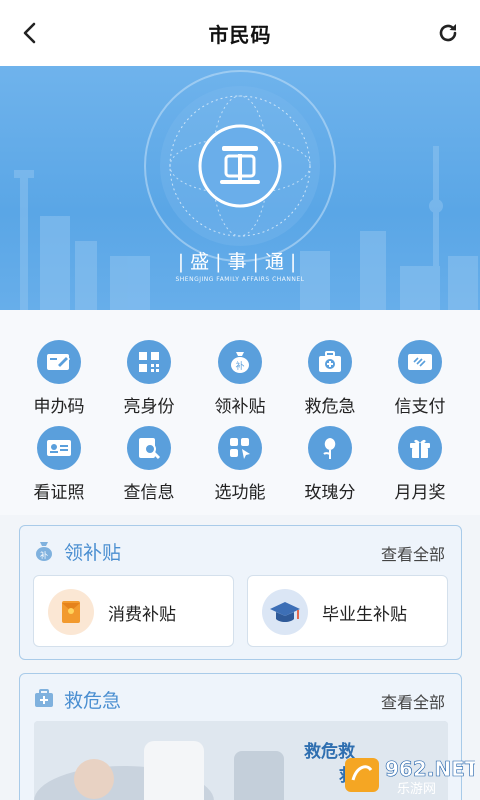  I want to click on refresh-icon, so click(448, 33).